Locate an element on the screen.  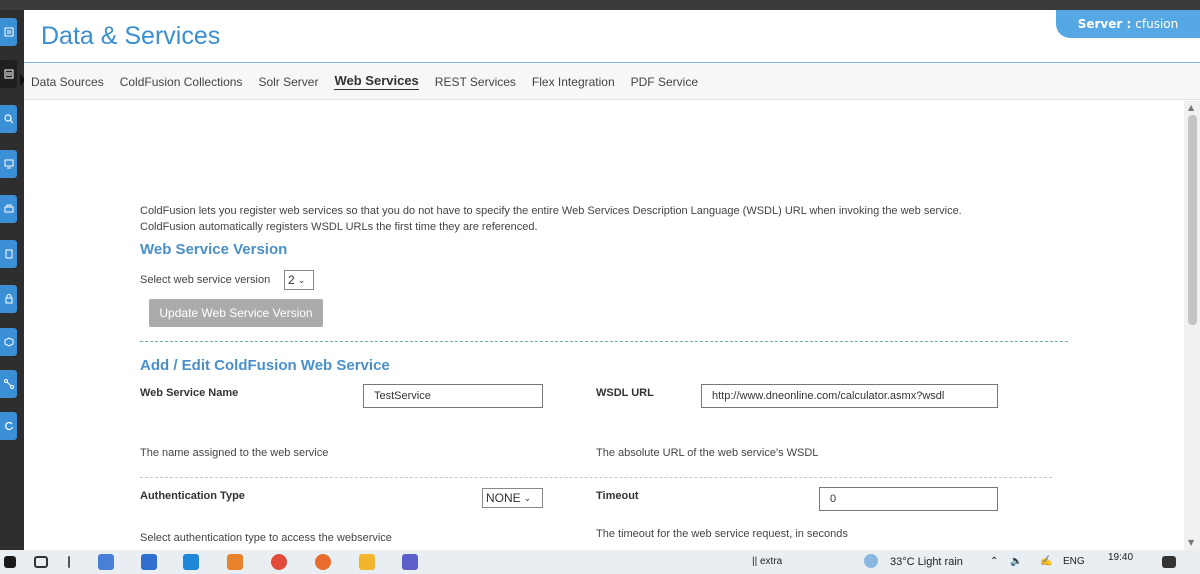
rail-monitor-icon is located at coordinates (8, 164).